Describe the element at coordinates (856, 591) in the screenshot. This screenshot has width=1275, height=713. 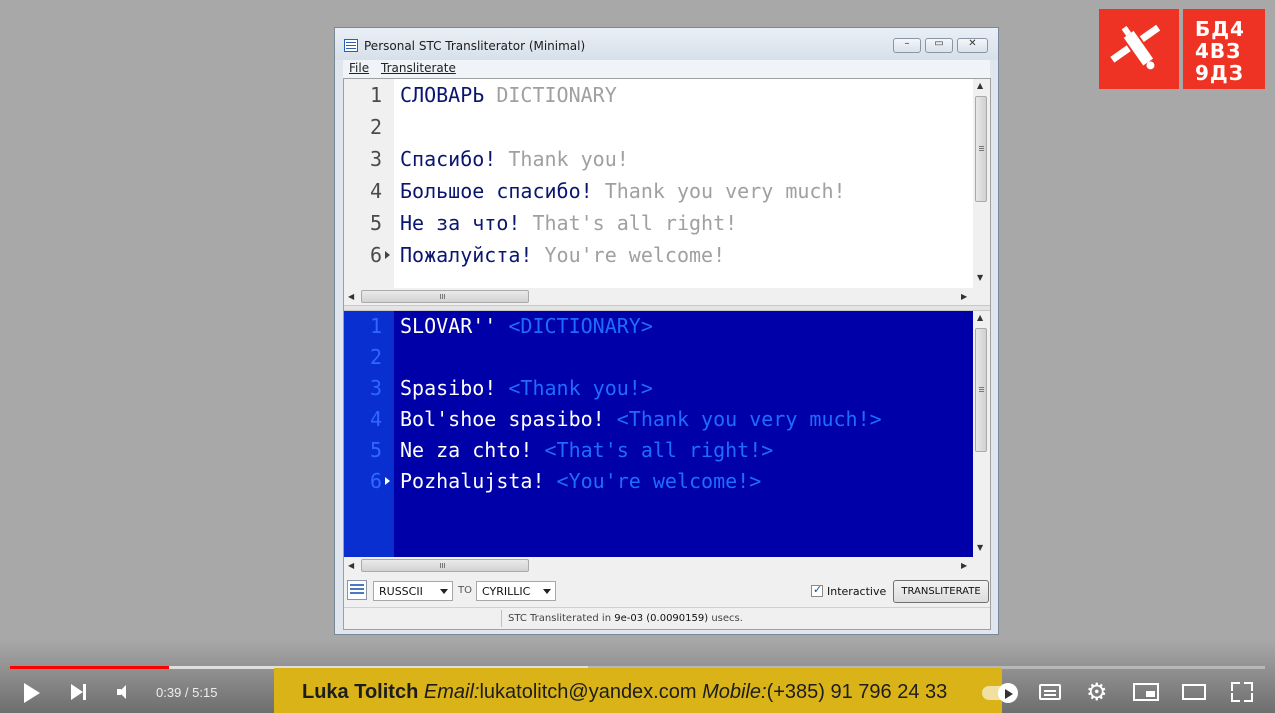
I see `interactive-label: Interactive` at that location.